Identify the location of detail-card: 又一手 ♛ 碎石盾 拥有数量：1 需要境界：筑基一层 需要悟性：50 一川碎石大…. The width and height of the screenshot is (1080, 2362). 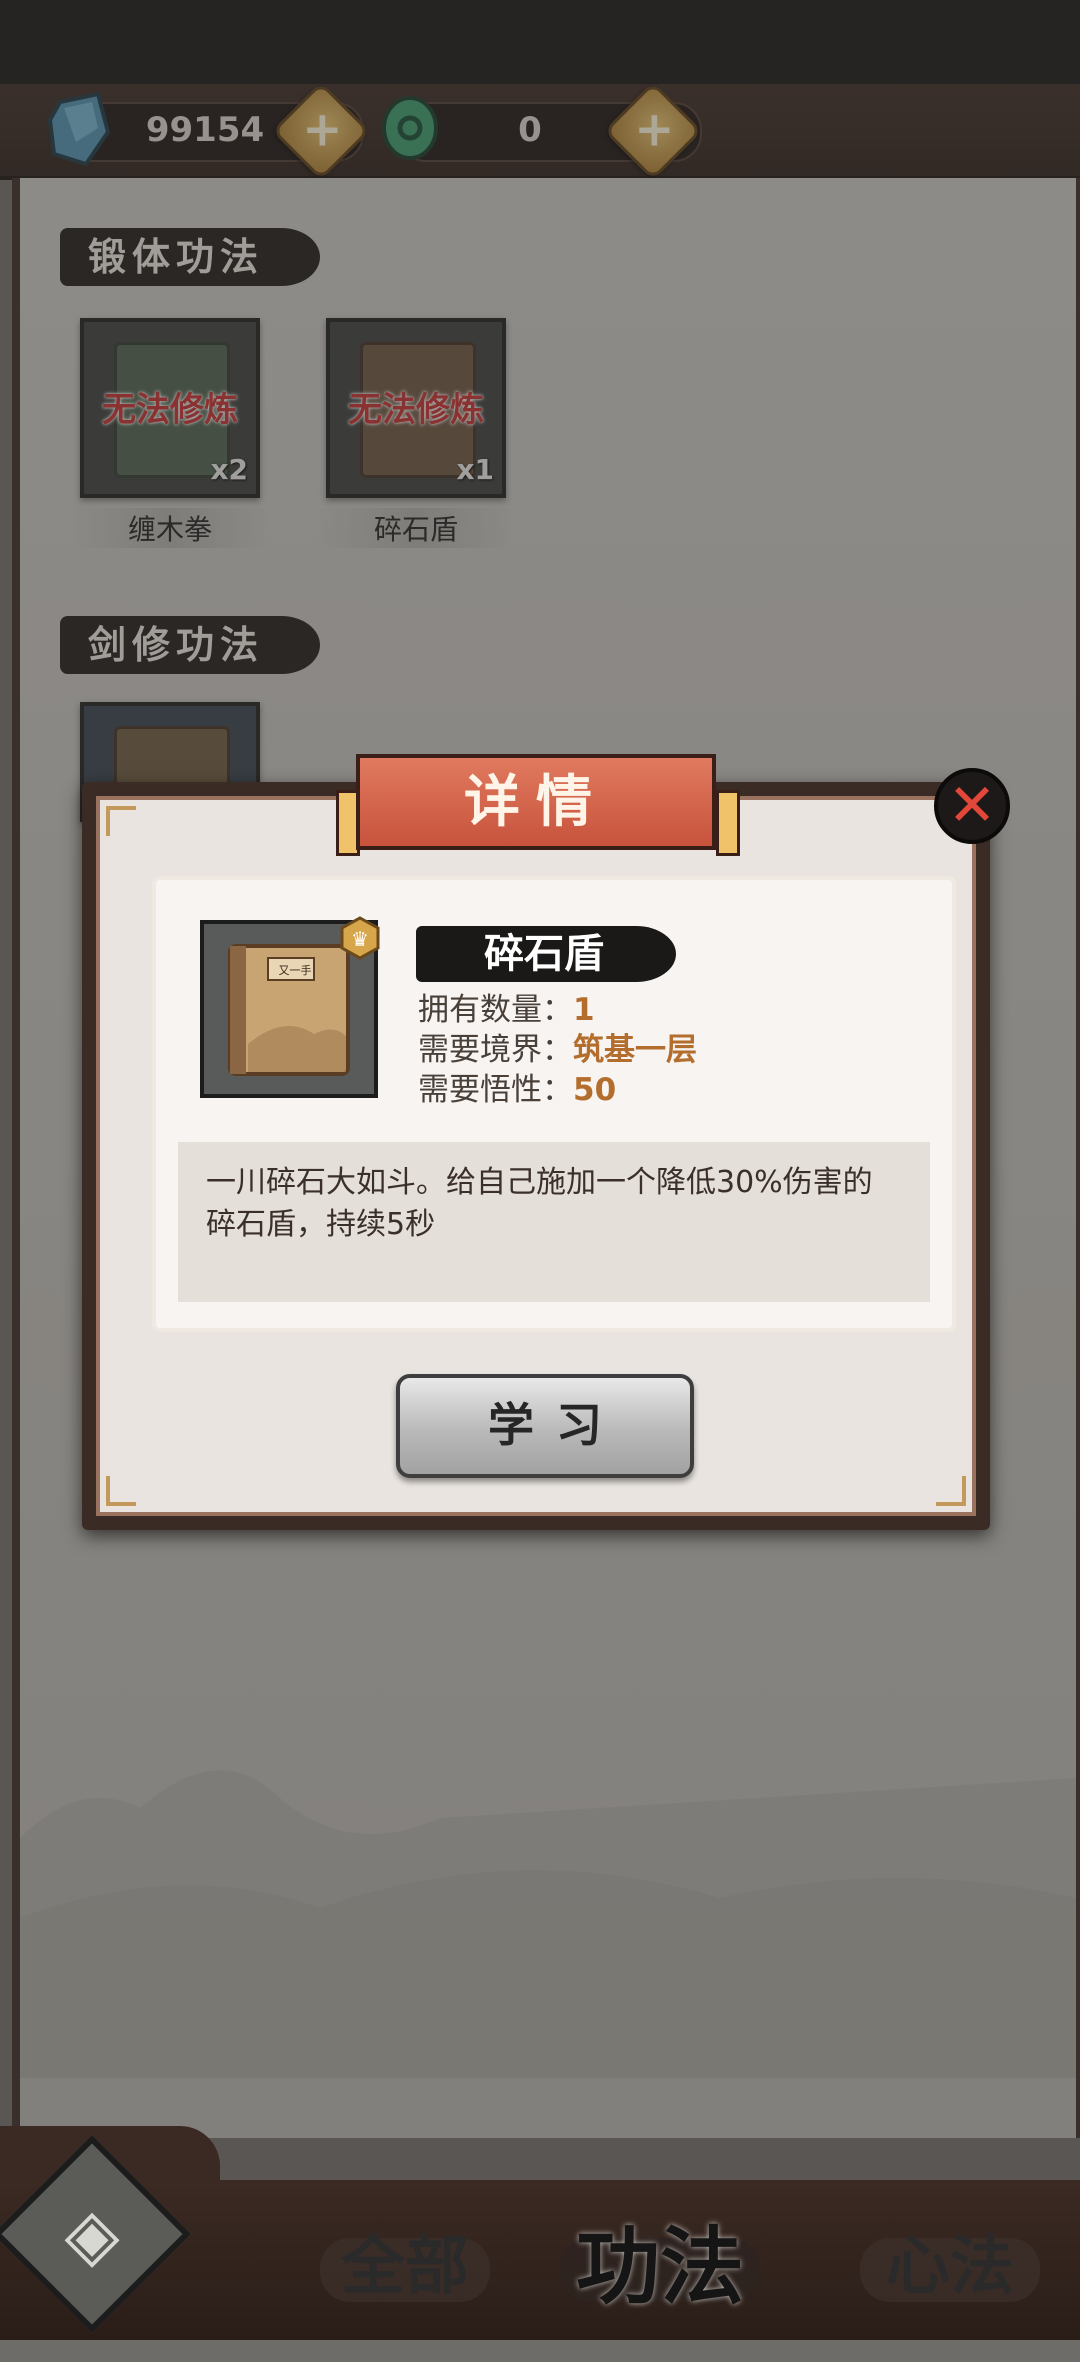
(554, 1104).